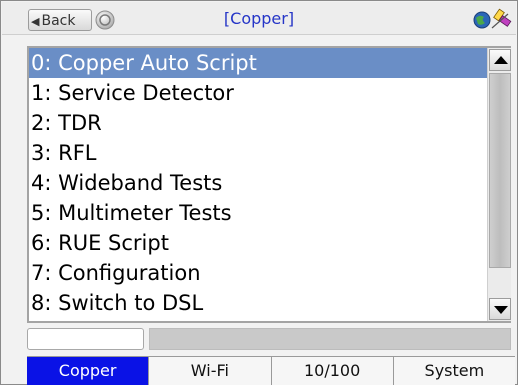 The image size is (518, 385). What do you see at coordinates (258, 93) in the screenshot?
I see `list-item: 1: Service Detector` at bounding box center [258, 93].